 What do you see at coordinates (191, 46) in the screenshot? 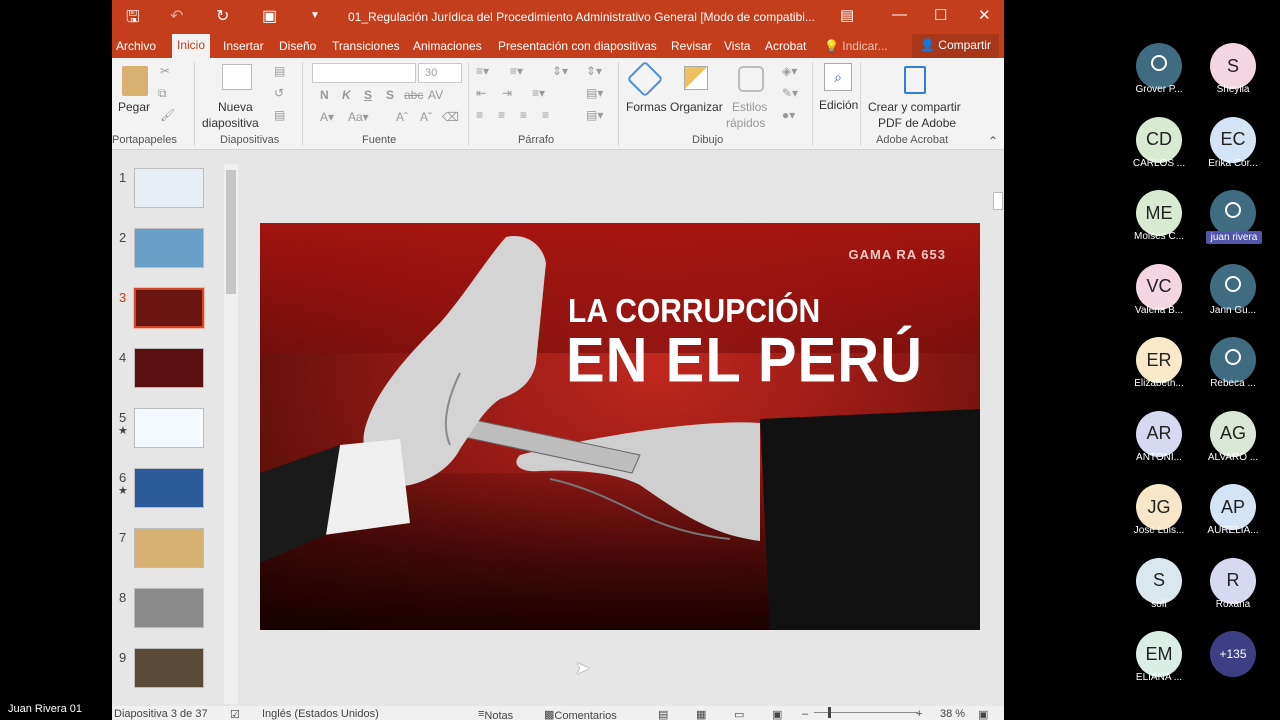
I see `tab-inicio: Inicio` at bounding box center [191, 46].